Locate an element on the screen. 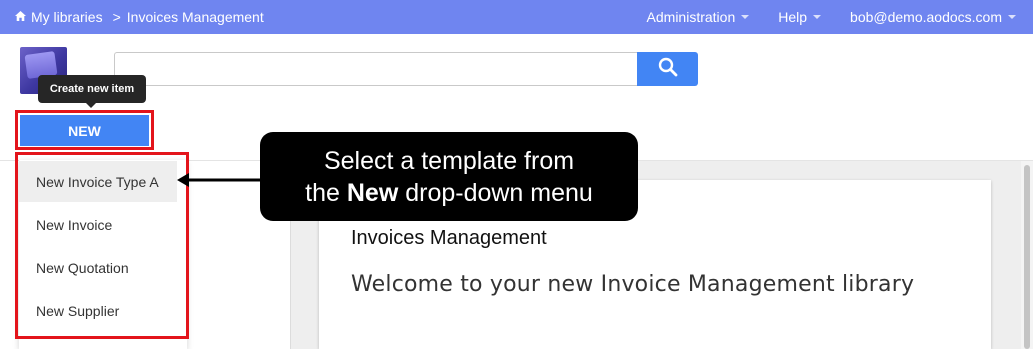  callout-line-2: the New drop-down menu is located at coordinates (449, 193).